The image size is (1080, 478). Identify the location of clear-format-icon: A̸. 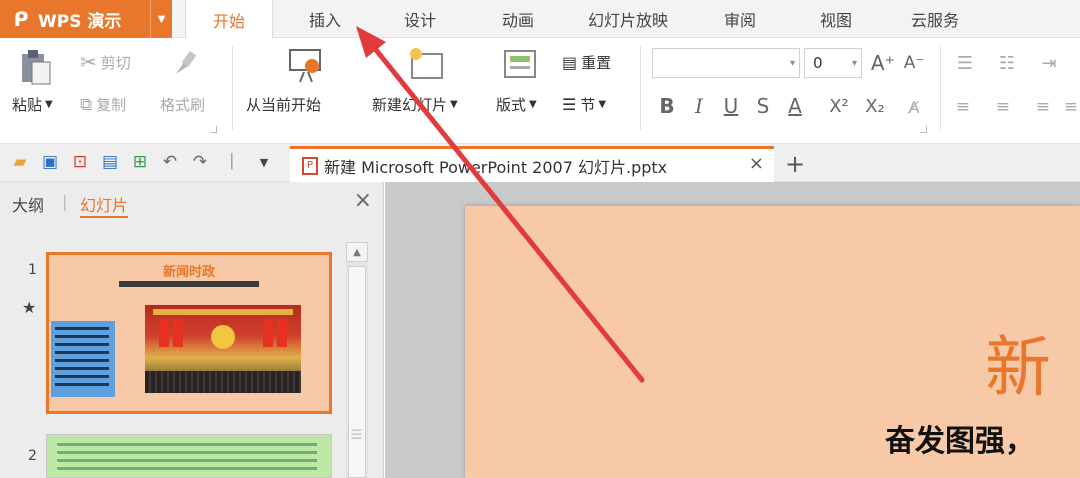
(914, 107).